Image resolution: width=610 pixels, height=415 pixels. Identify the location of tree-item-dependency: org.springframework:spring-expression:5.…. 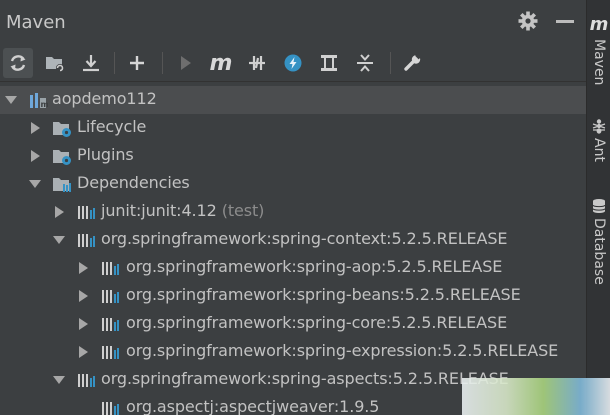
(293, 352).